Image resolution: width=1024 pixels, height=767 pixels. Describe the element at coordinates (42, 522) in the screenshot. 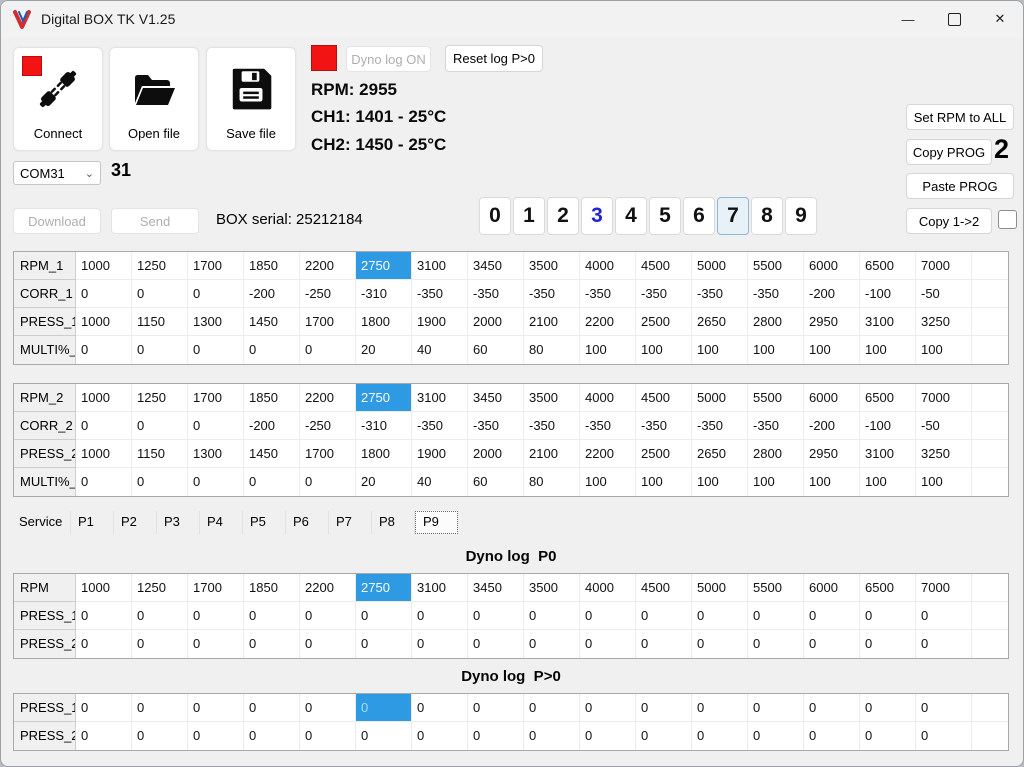

I see `tab-service: Service` at that location.